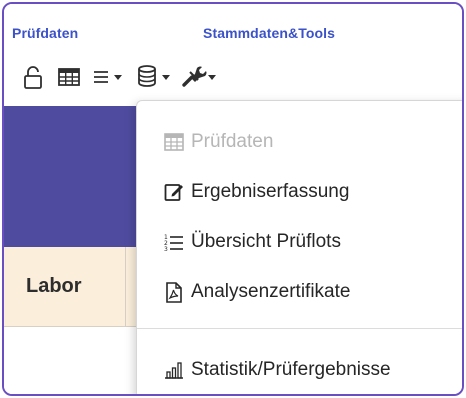 This screenshot has height=398, width=466. I want to click on bar-chart-icon, so click(174, 370).